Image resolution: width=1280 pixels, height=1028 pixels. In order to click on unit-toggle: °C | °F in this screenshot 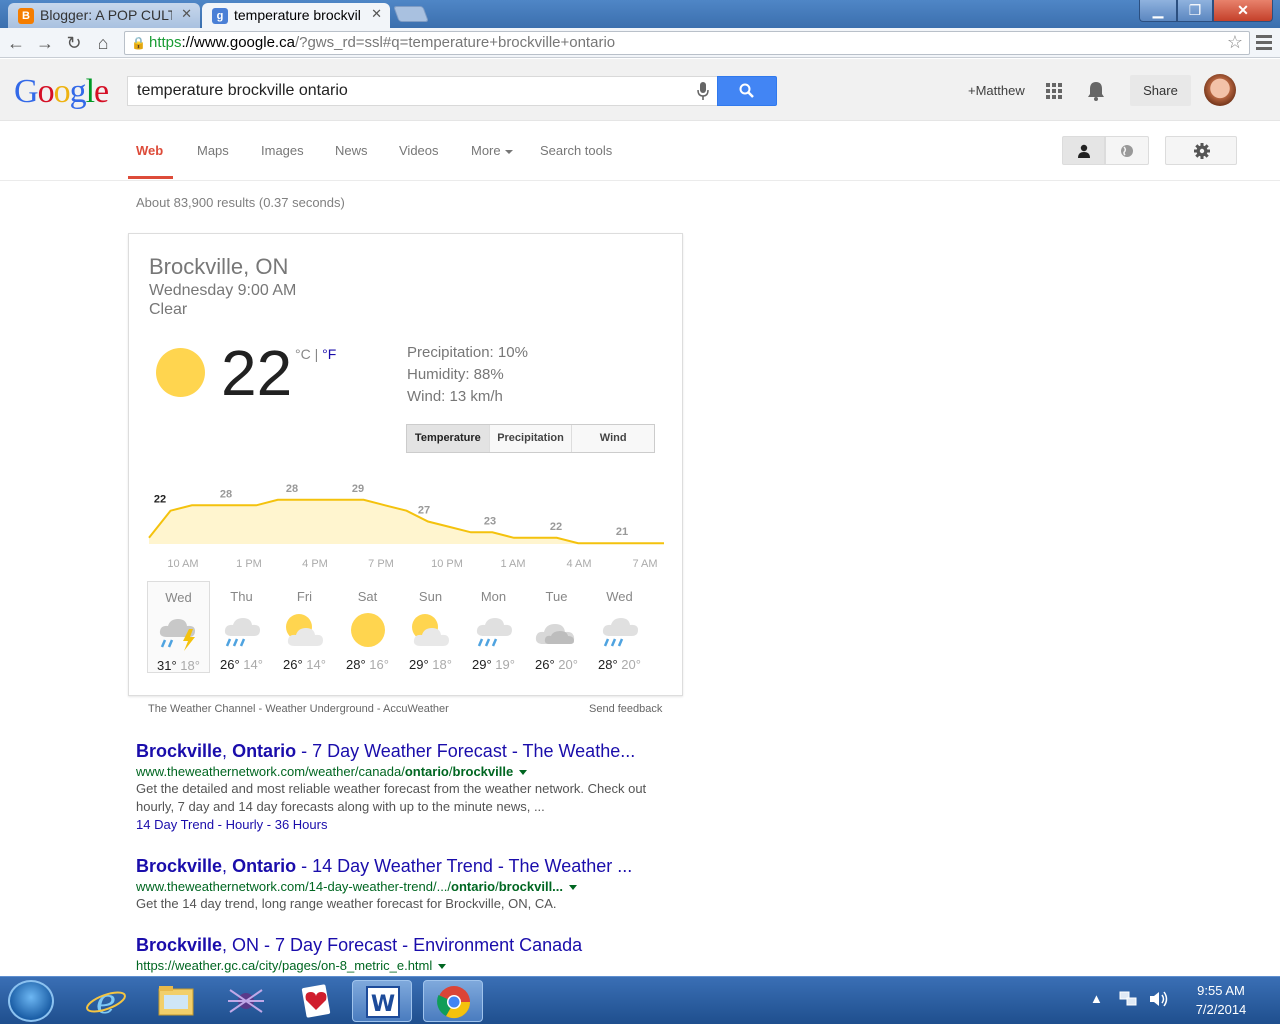, I will do `click(315, 354)`.